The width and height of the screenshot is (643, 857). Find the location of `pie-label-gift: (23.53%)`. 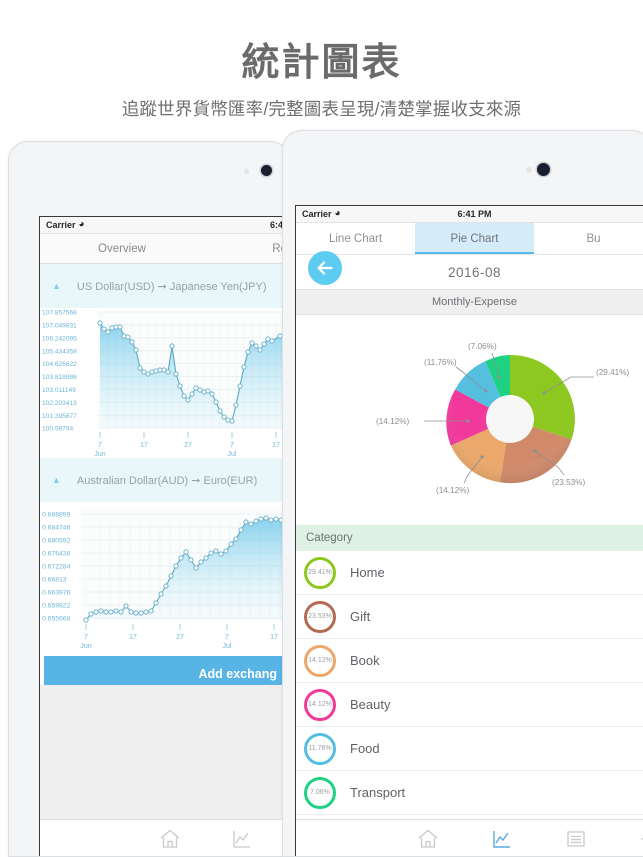

pie-label-gift: (23.53%) is located at coordinates (568, 482).